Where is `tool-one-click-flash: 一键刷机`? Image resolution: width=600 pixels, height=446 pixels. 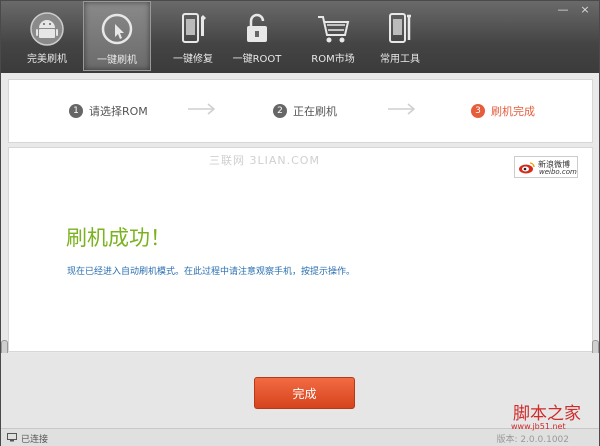 tool-one-click-flash: 一键刷机 is located at coordinates (117, 36).